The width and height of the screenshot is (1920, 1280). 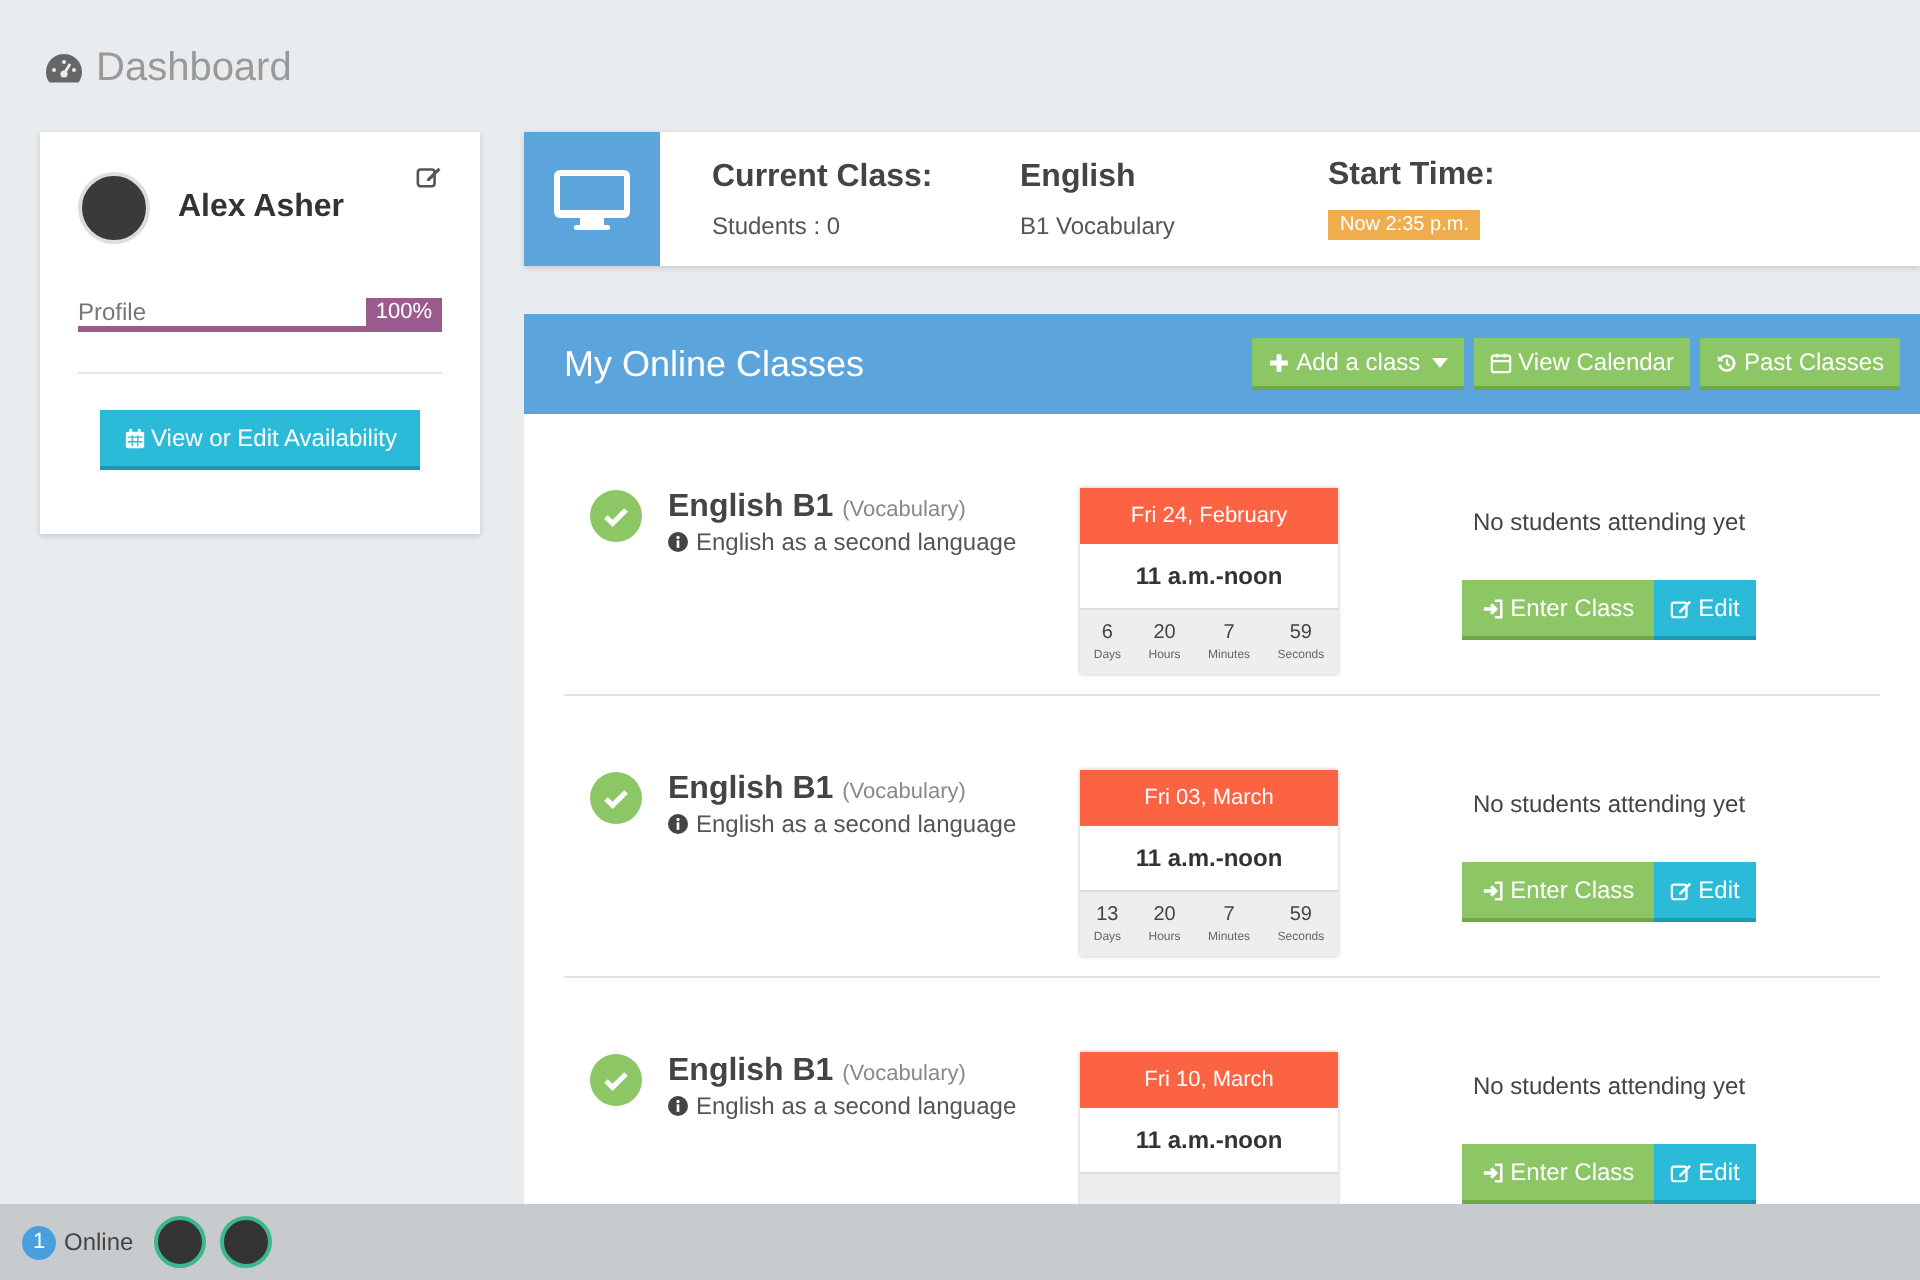 I want to click on past-classes-button: Past Classes, so click(x=1799, y=364).